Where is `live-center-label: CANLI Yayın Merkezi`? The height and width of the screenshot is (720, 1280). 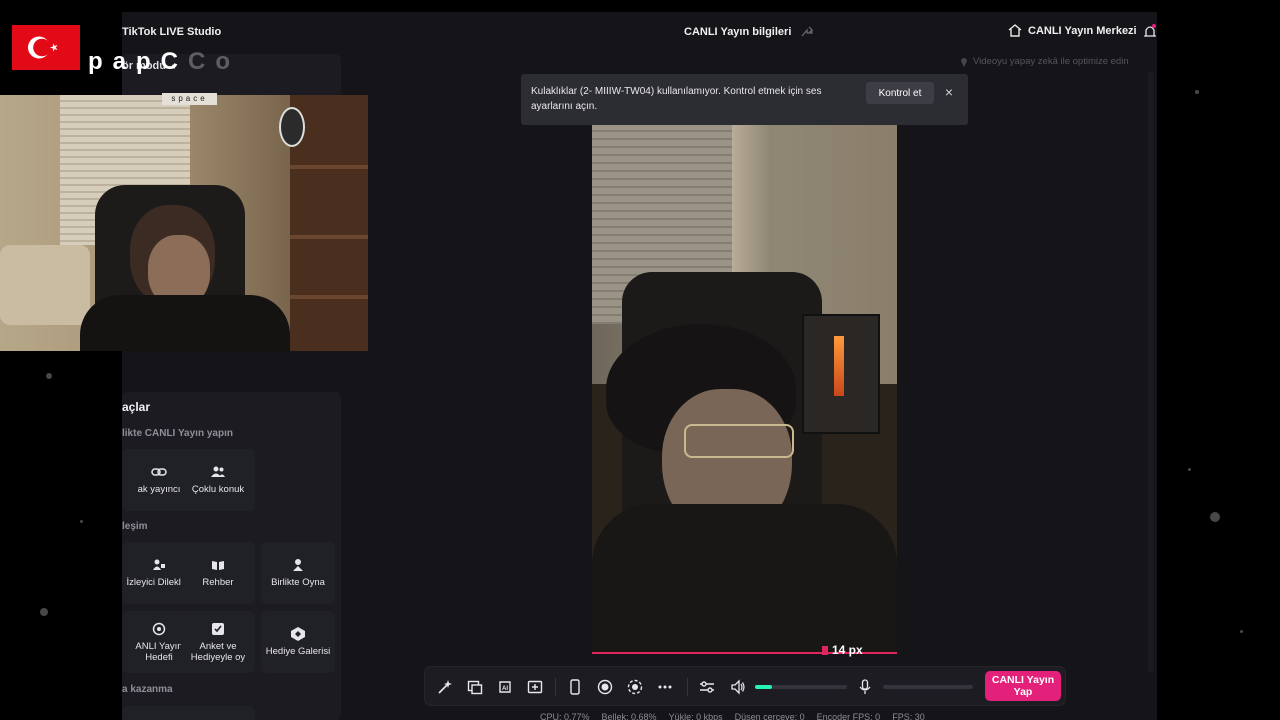 live-center-label: CANLI Yayın Merkezi is located at coordinates (1082, 30).